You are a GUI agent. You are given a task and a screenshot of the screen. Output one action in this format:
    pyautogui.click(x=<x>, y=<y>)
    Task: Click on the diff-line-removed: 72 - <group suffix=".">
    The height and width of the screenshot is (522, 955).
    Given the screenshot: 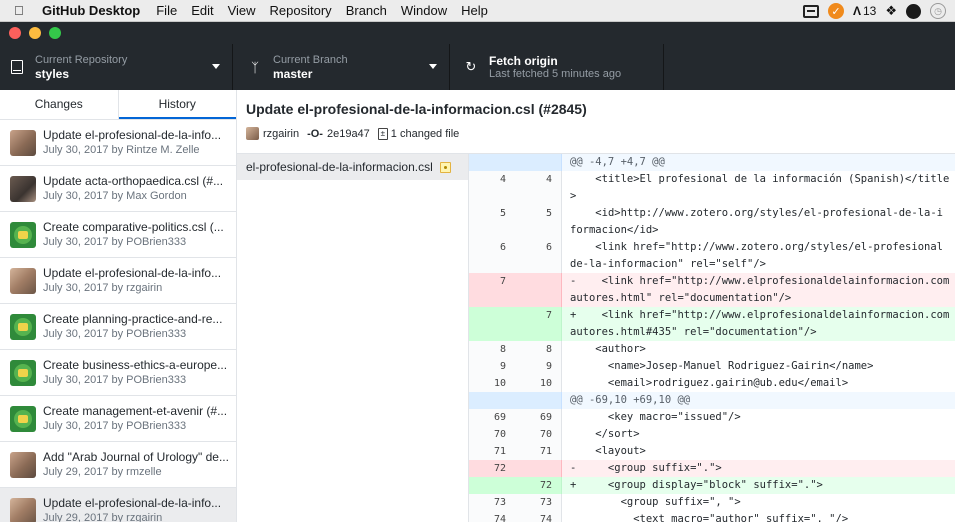 What is the action you would take?
    pyautogui.click(x=712, y=468)
    